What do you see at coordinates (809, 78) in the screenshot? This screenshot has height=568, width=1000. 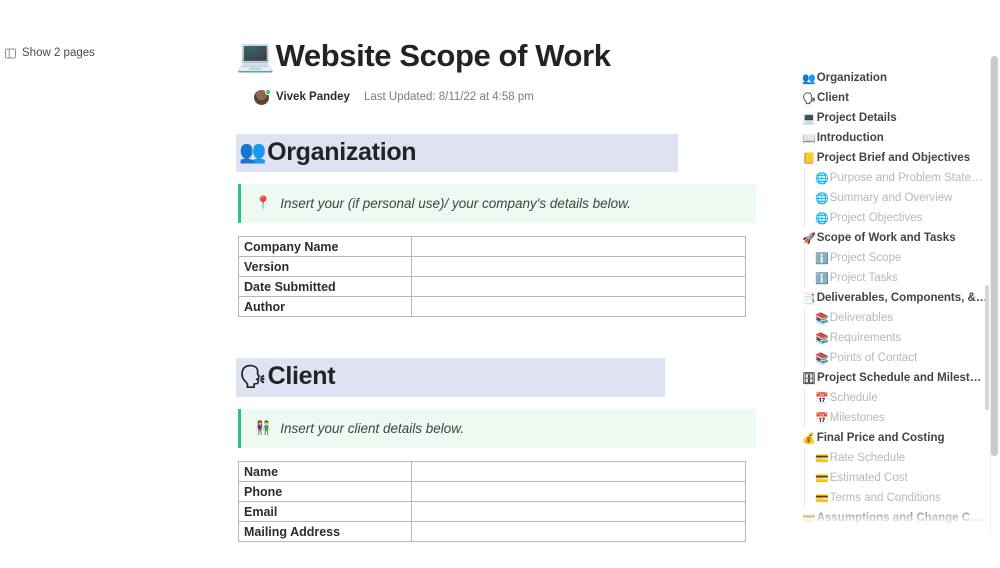 I see `outline-item-icon: 👥` at bounding box center [809, 78].